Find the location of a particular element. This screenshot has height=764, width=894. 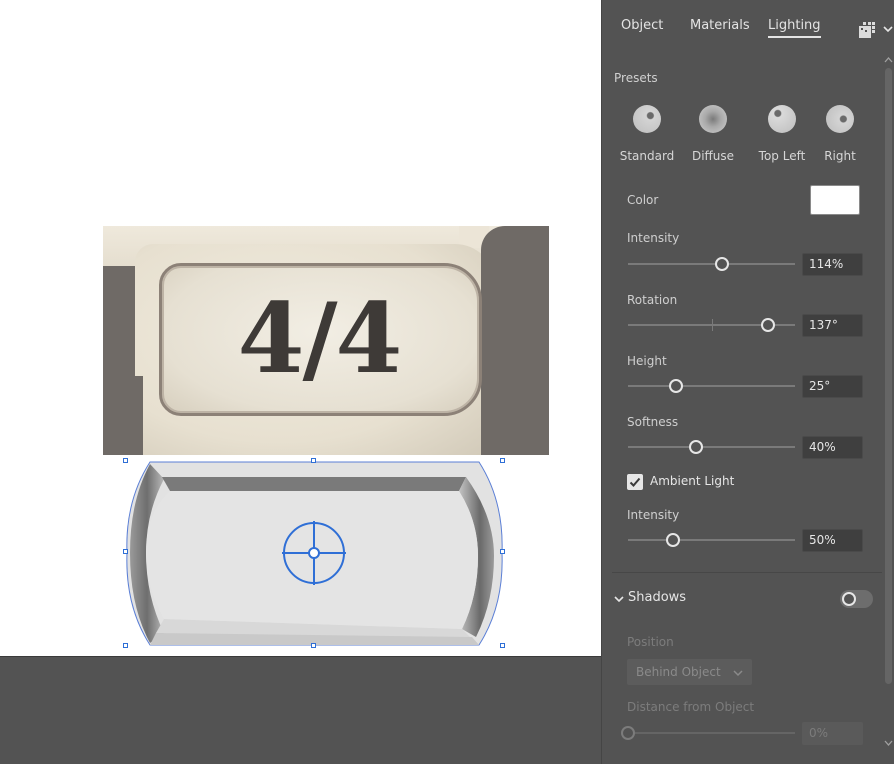

selection-handle-bottom-right is located at coordinates (502, 645).